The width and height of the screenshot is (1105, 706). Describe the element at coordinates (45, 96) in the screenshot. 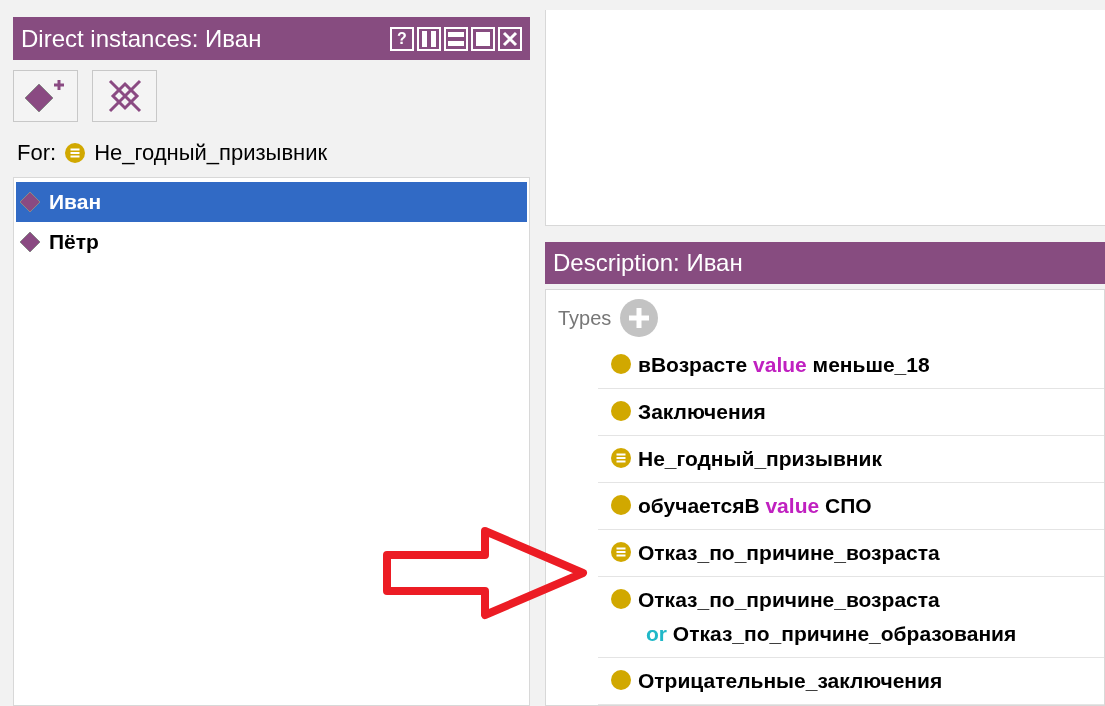

I see `add-individual-button` at that location.